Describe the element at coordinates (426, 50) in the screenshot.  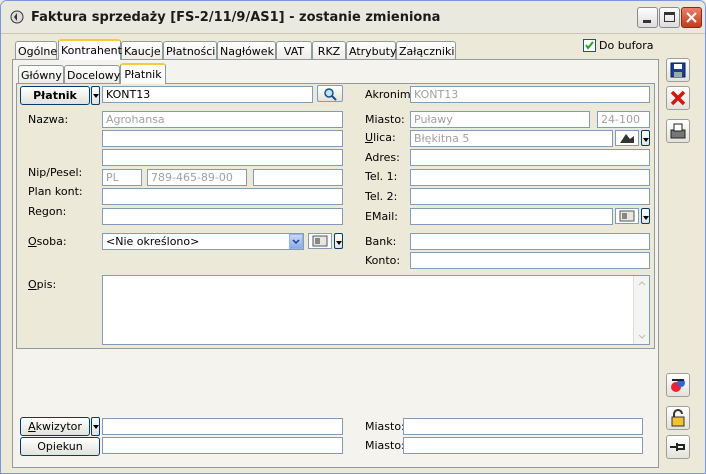
I see `tab-zalaczniki: Załączniki` at that location.